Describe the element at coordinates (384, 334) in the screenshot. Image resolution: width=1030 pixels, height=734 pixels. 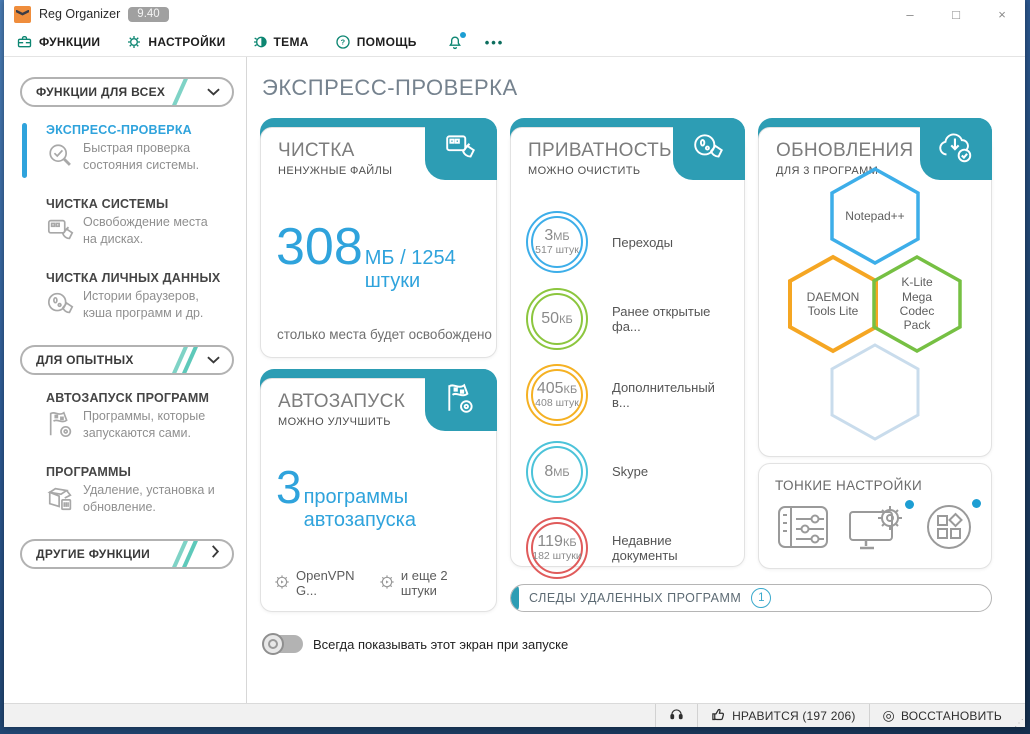
I see `cleanup-caption: столько места будет освобождено` at that location.